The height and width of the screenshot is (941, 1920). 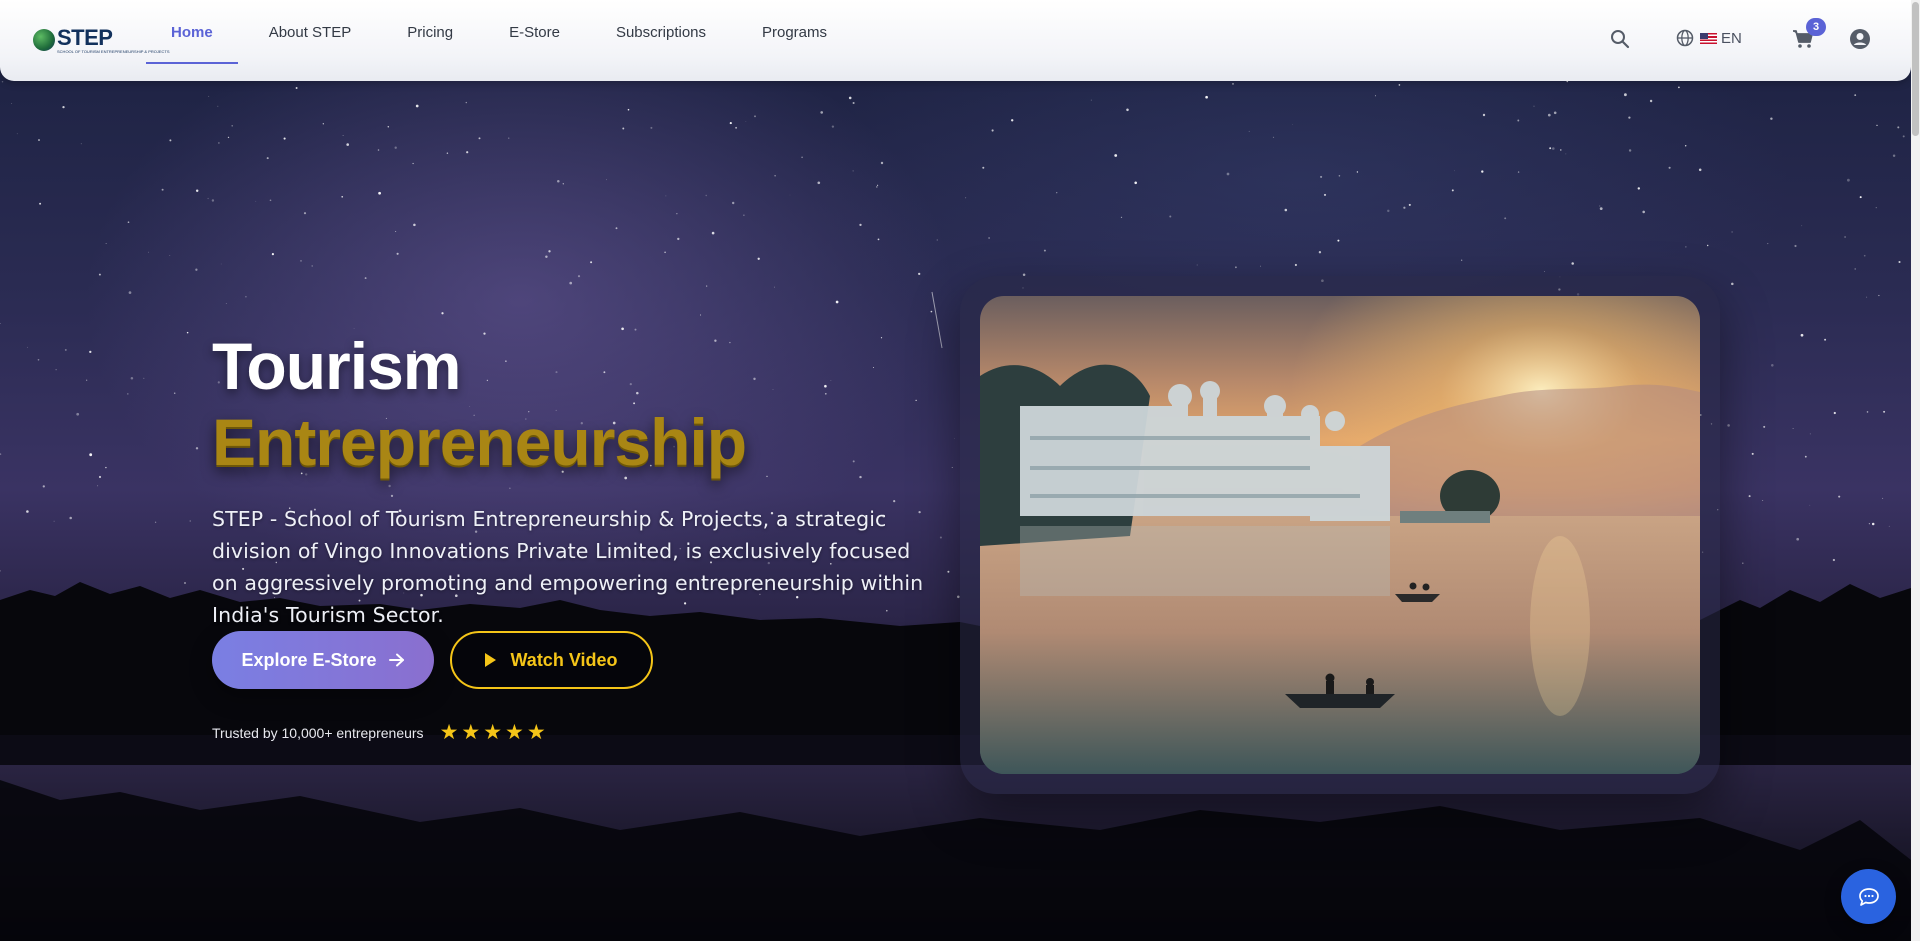 What do you see at coordinates (491, 660) in the screenshot?
I see `play-icon` at bounding box center [491, 660].